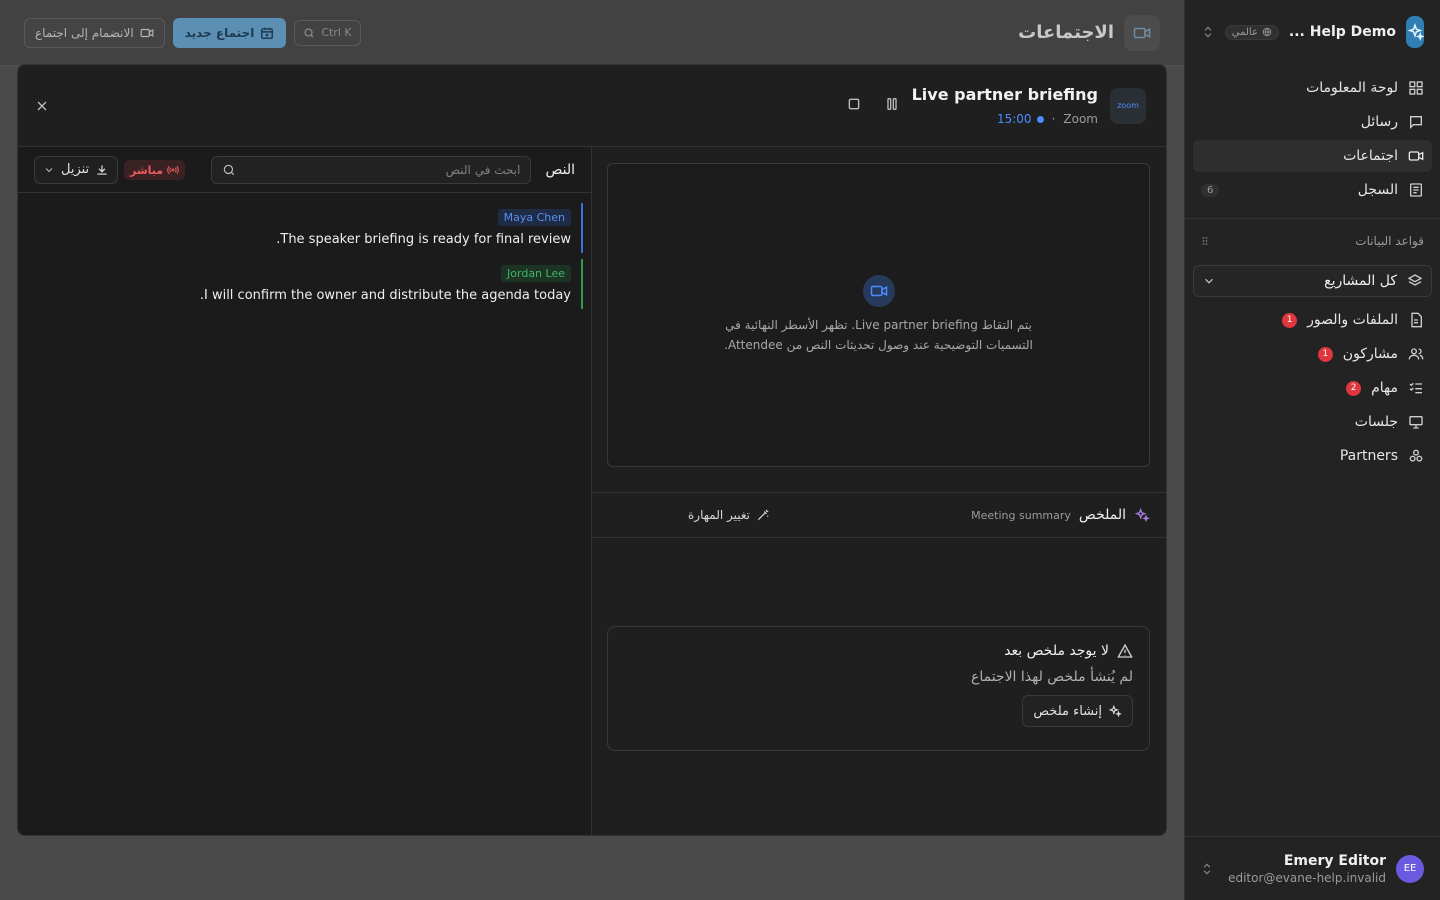 Image resolution: width=1440 pixels, height=900 pixels. Describe the element at coordinates (1377, 190) in the screenshot. I see `nav-item-label: السجل` at that location.